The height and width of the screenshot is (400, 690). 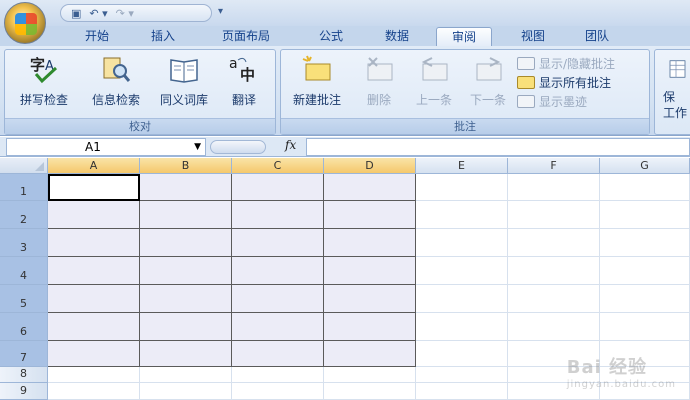 What do you see at coordinates (533, 37) in the screenshot?
I see `tab-view: 视图` at bounding box center [533, 37].